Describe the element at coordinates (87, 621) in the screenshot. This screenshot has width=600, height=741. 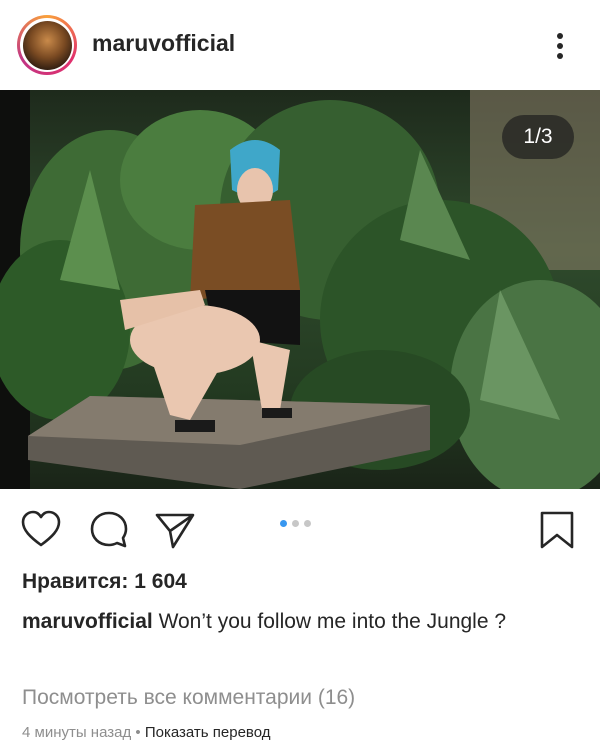
I see `caption-username: maruvofficial` at that location.